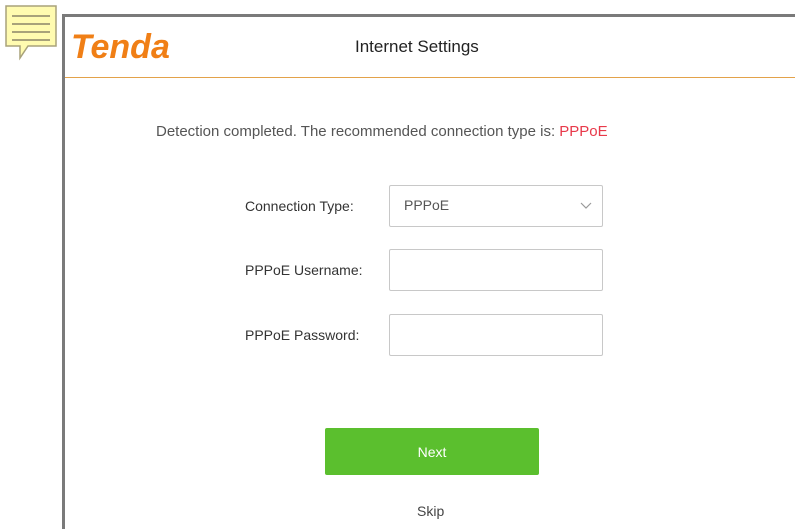 Image resolution: width=795 pixels, height=529 pixels. I want to click on pppoe-username-label: PPPoE Username:, so click(304, 270).